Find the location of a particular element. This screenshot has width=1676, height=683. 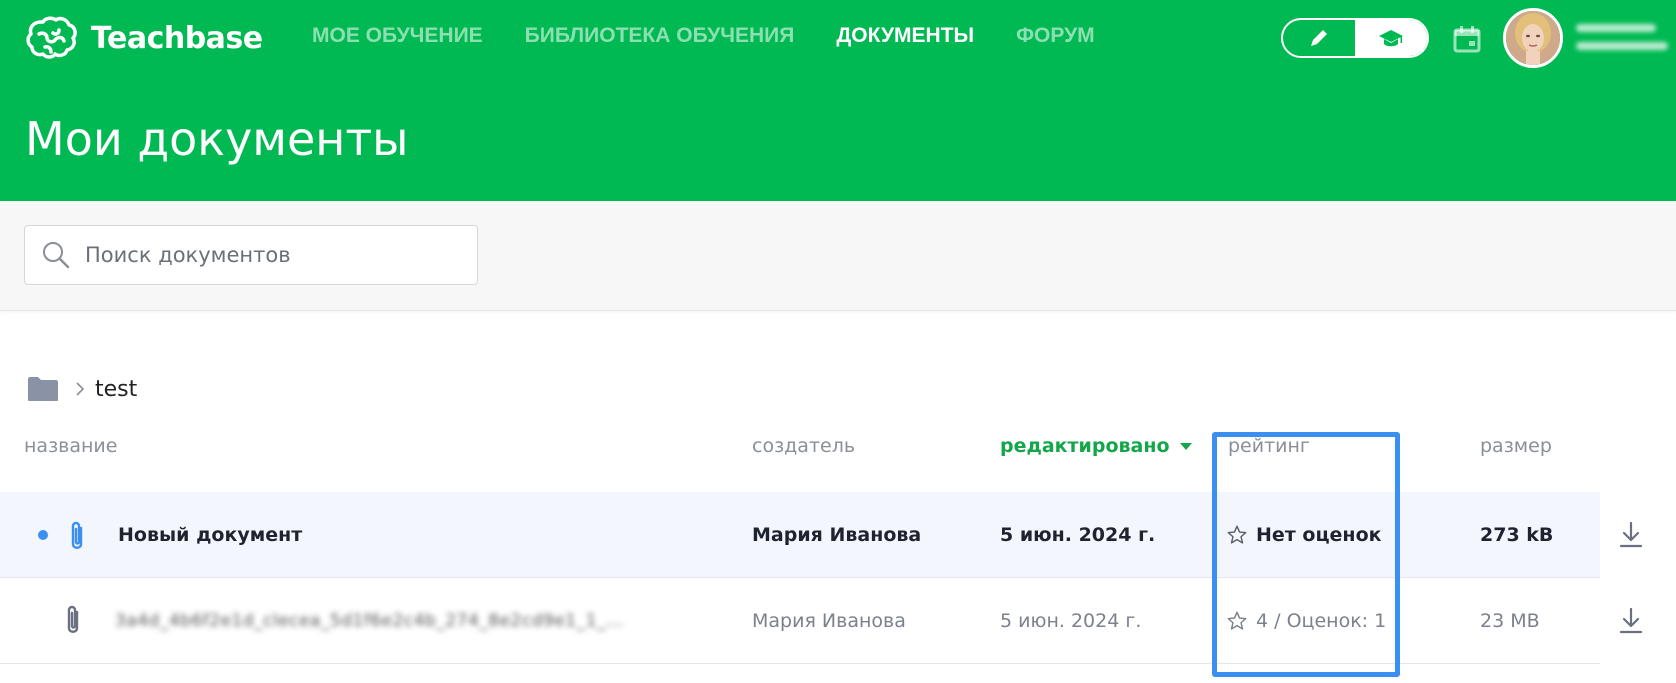

learner-mode-button is located at coordinates (1391, 38).